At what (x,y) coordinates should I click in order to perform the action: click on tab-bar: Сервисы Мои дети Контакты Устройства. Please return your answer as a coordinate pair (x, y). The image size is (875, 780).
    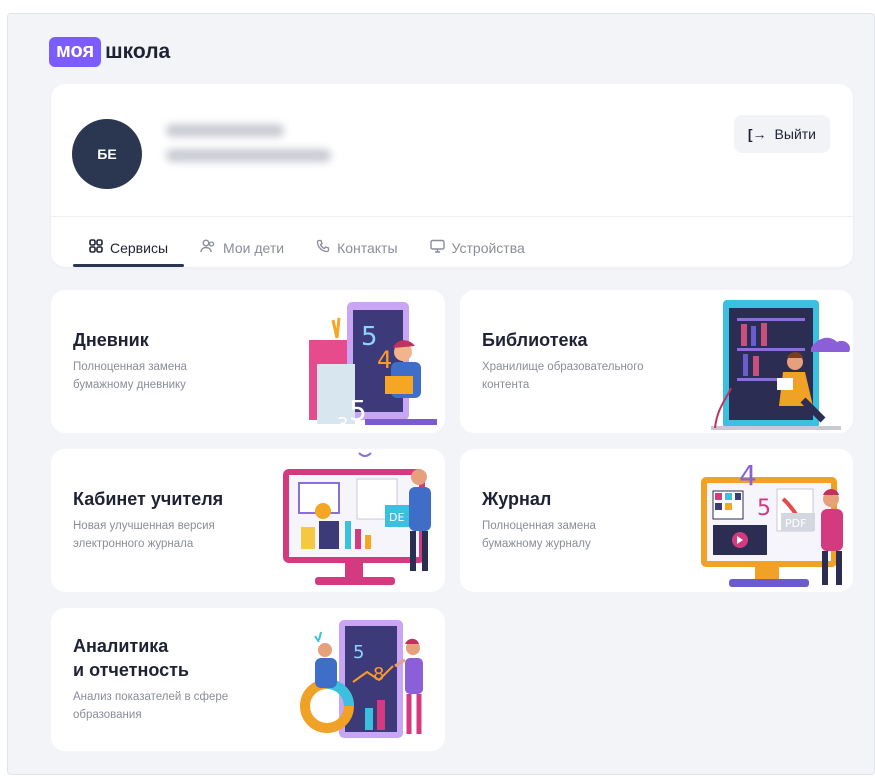
    Looking at the image, I should click on (307, 248).